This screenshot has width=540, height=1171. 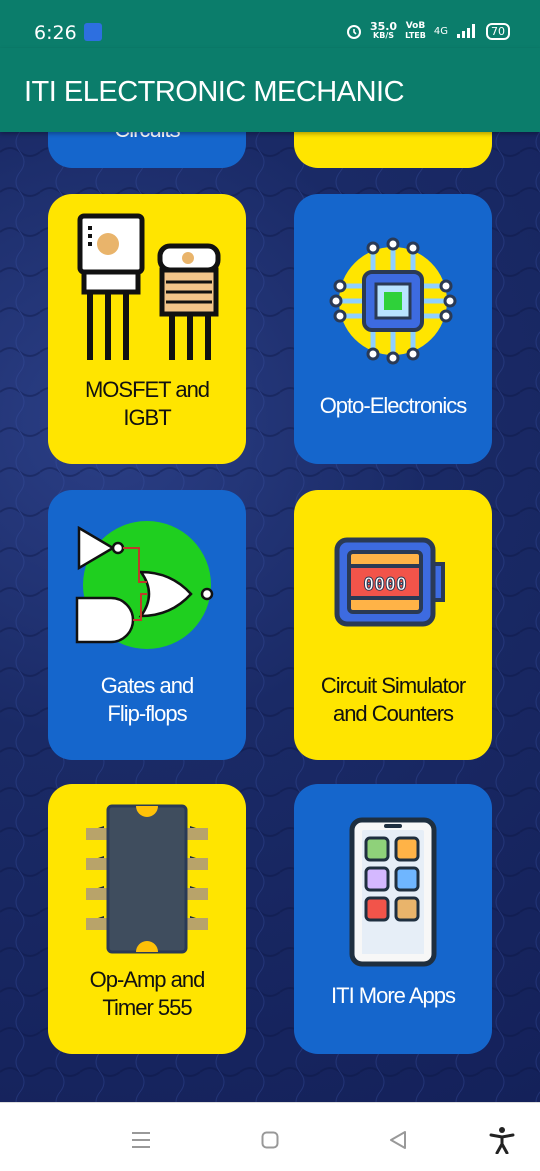 I want to click on counter-icon: 0000, so click(x=389, y=582).